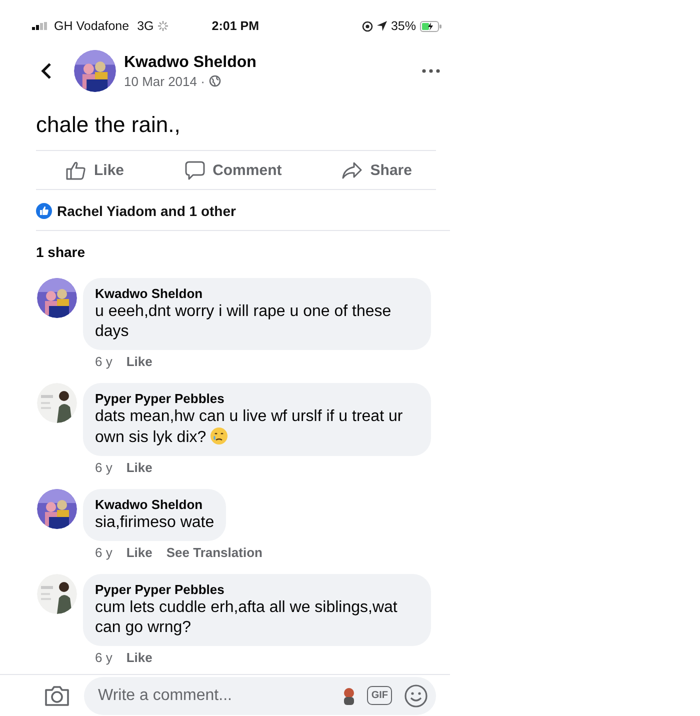 The image size is (700, 716). I want to click on smiley-icon, so click(416, 696).